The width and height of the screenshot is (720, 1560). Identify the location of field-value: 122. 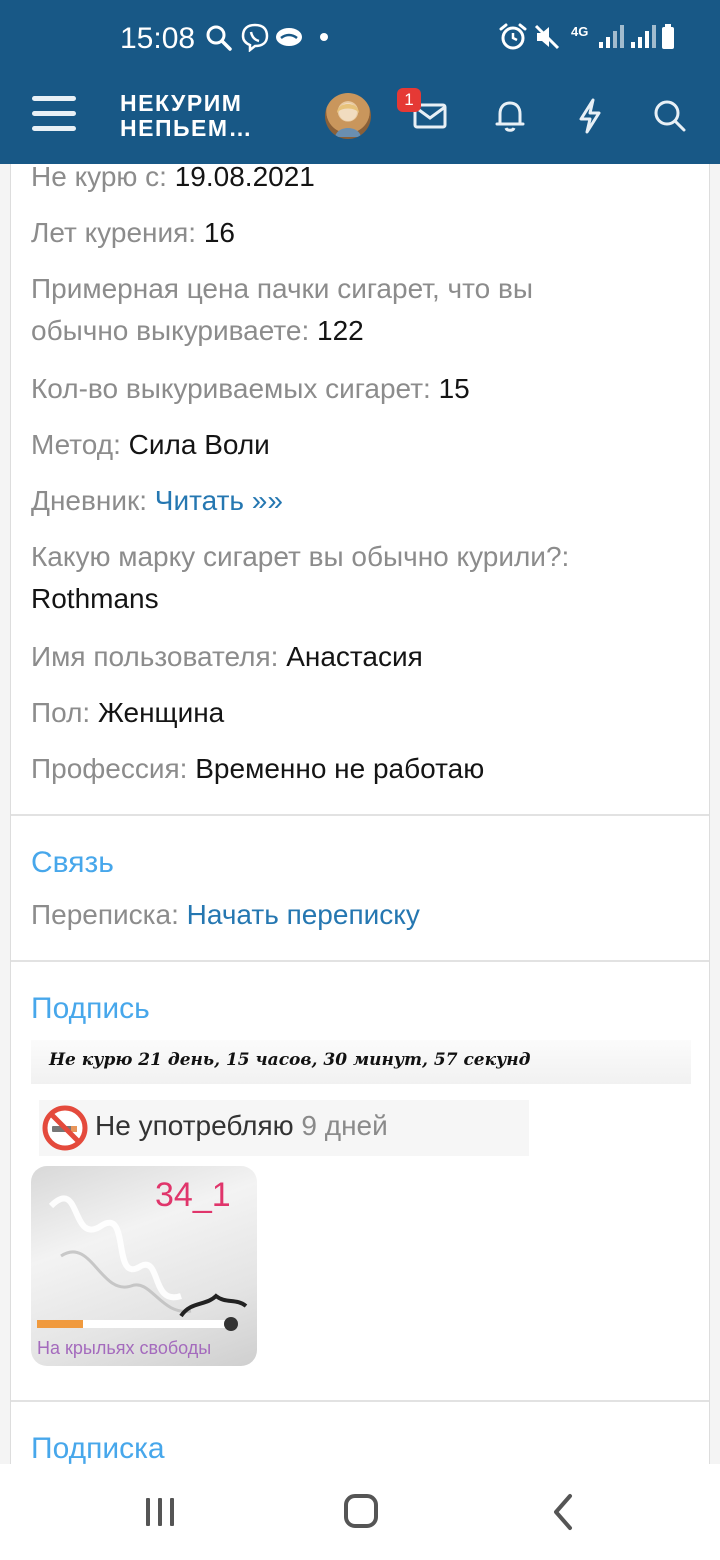
(340, 330).